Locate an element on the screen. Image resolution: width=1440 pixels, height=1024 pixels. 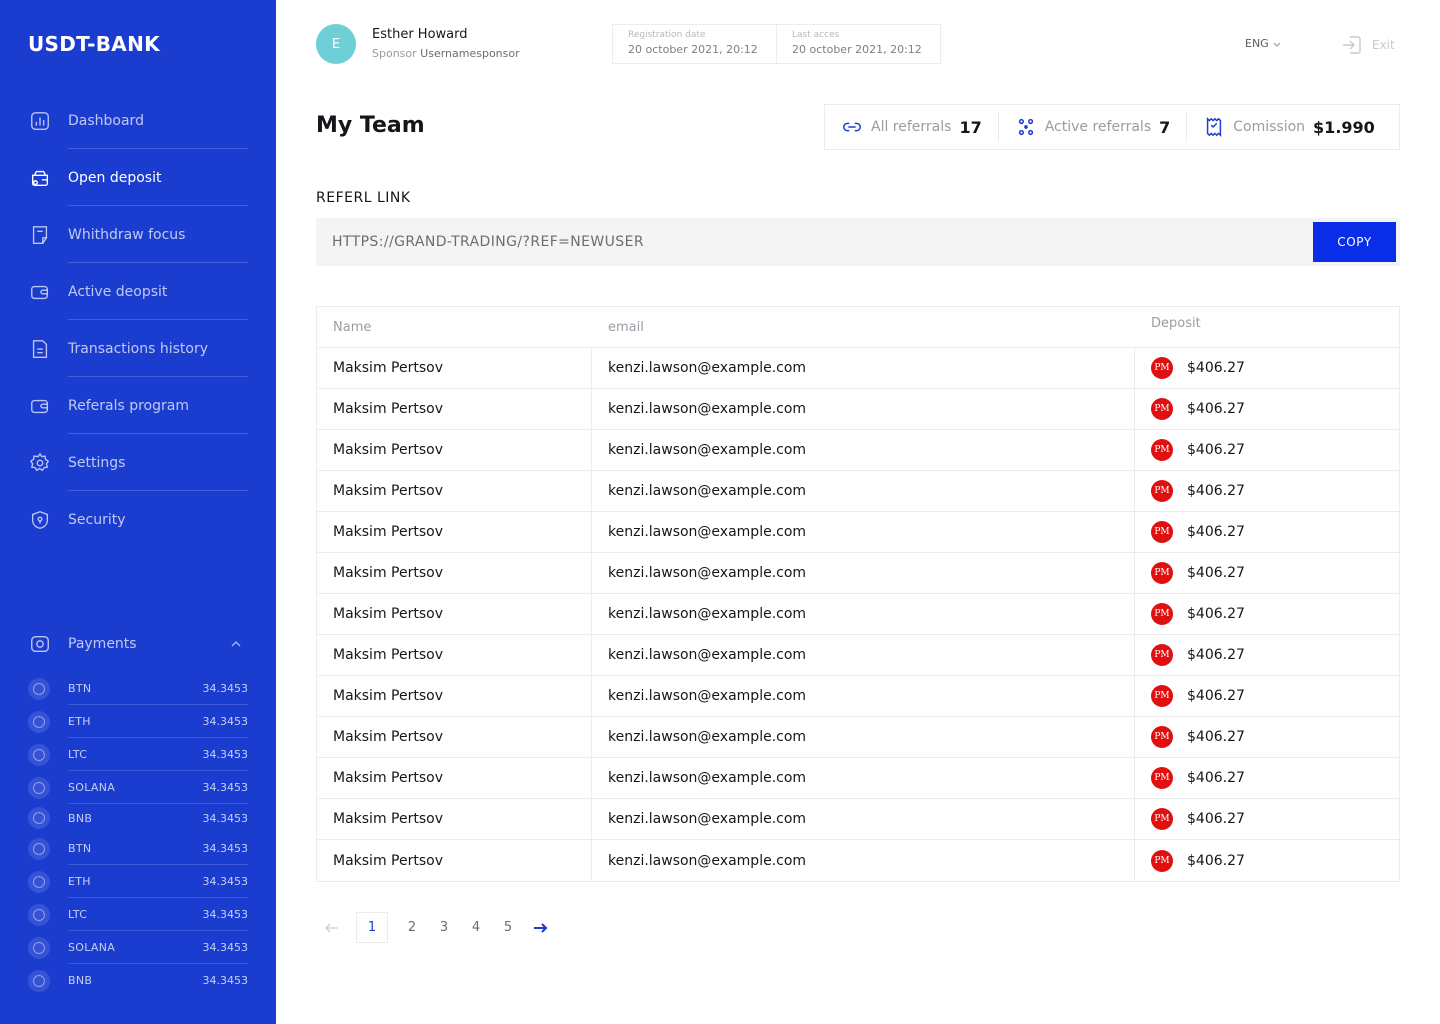
user-name: Esther Howard is located at coordinates (420, 34).